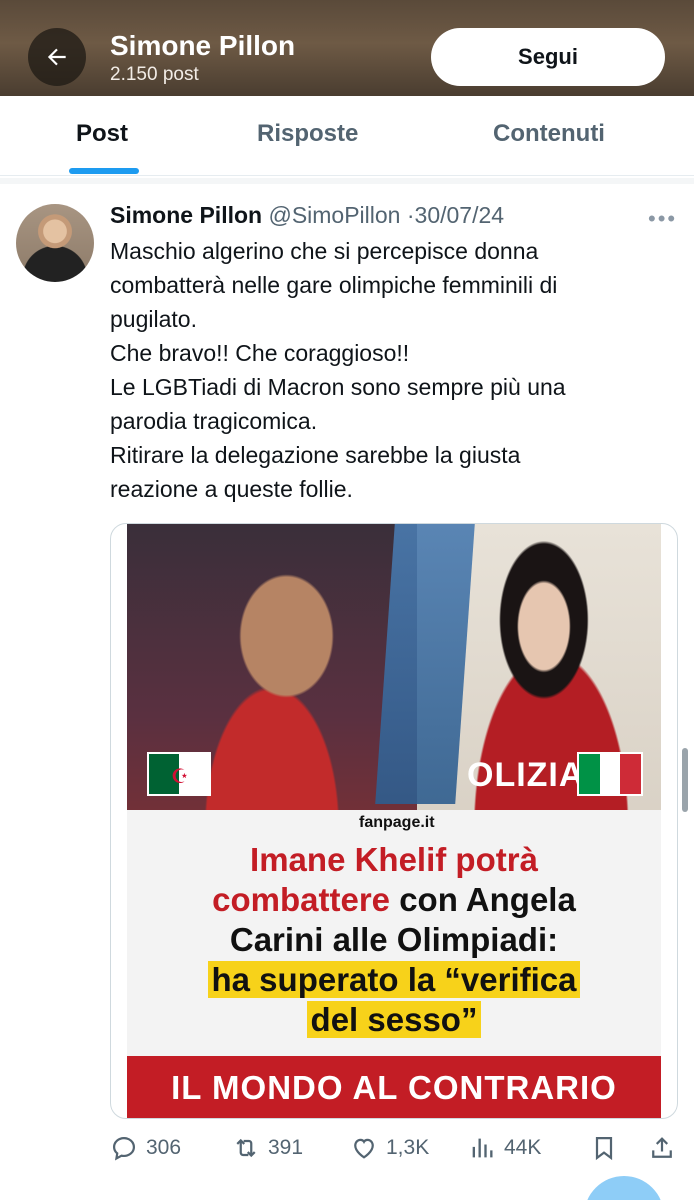 The width and height of the screenshot is (694, 1200). Describe the element at coordinates (364, 1148) in the screenshot. I see `heart-icon` at that location.